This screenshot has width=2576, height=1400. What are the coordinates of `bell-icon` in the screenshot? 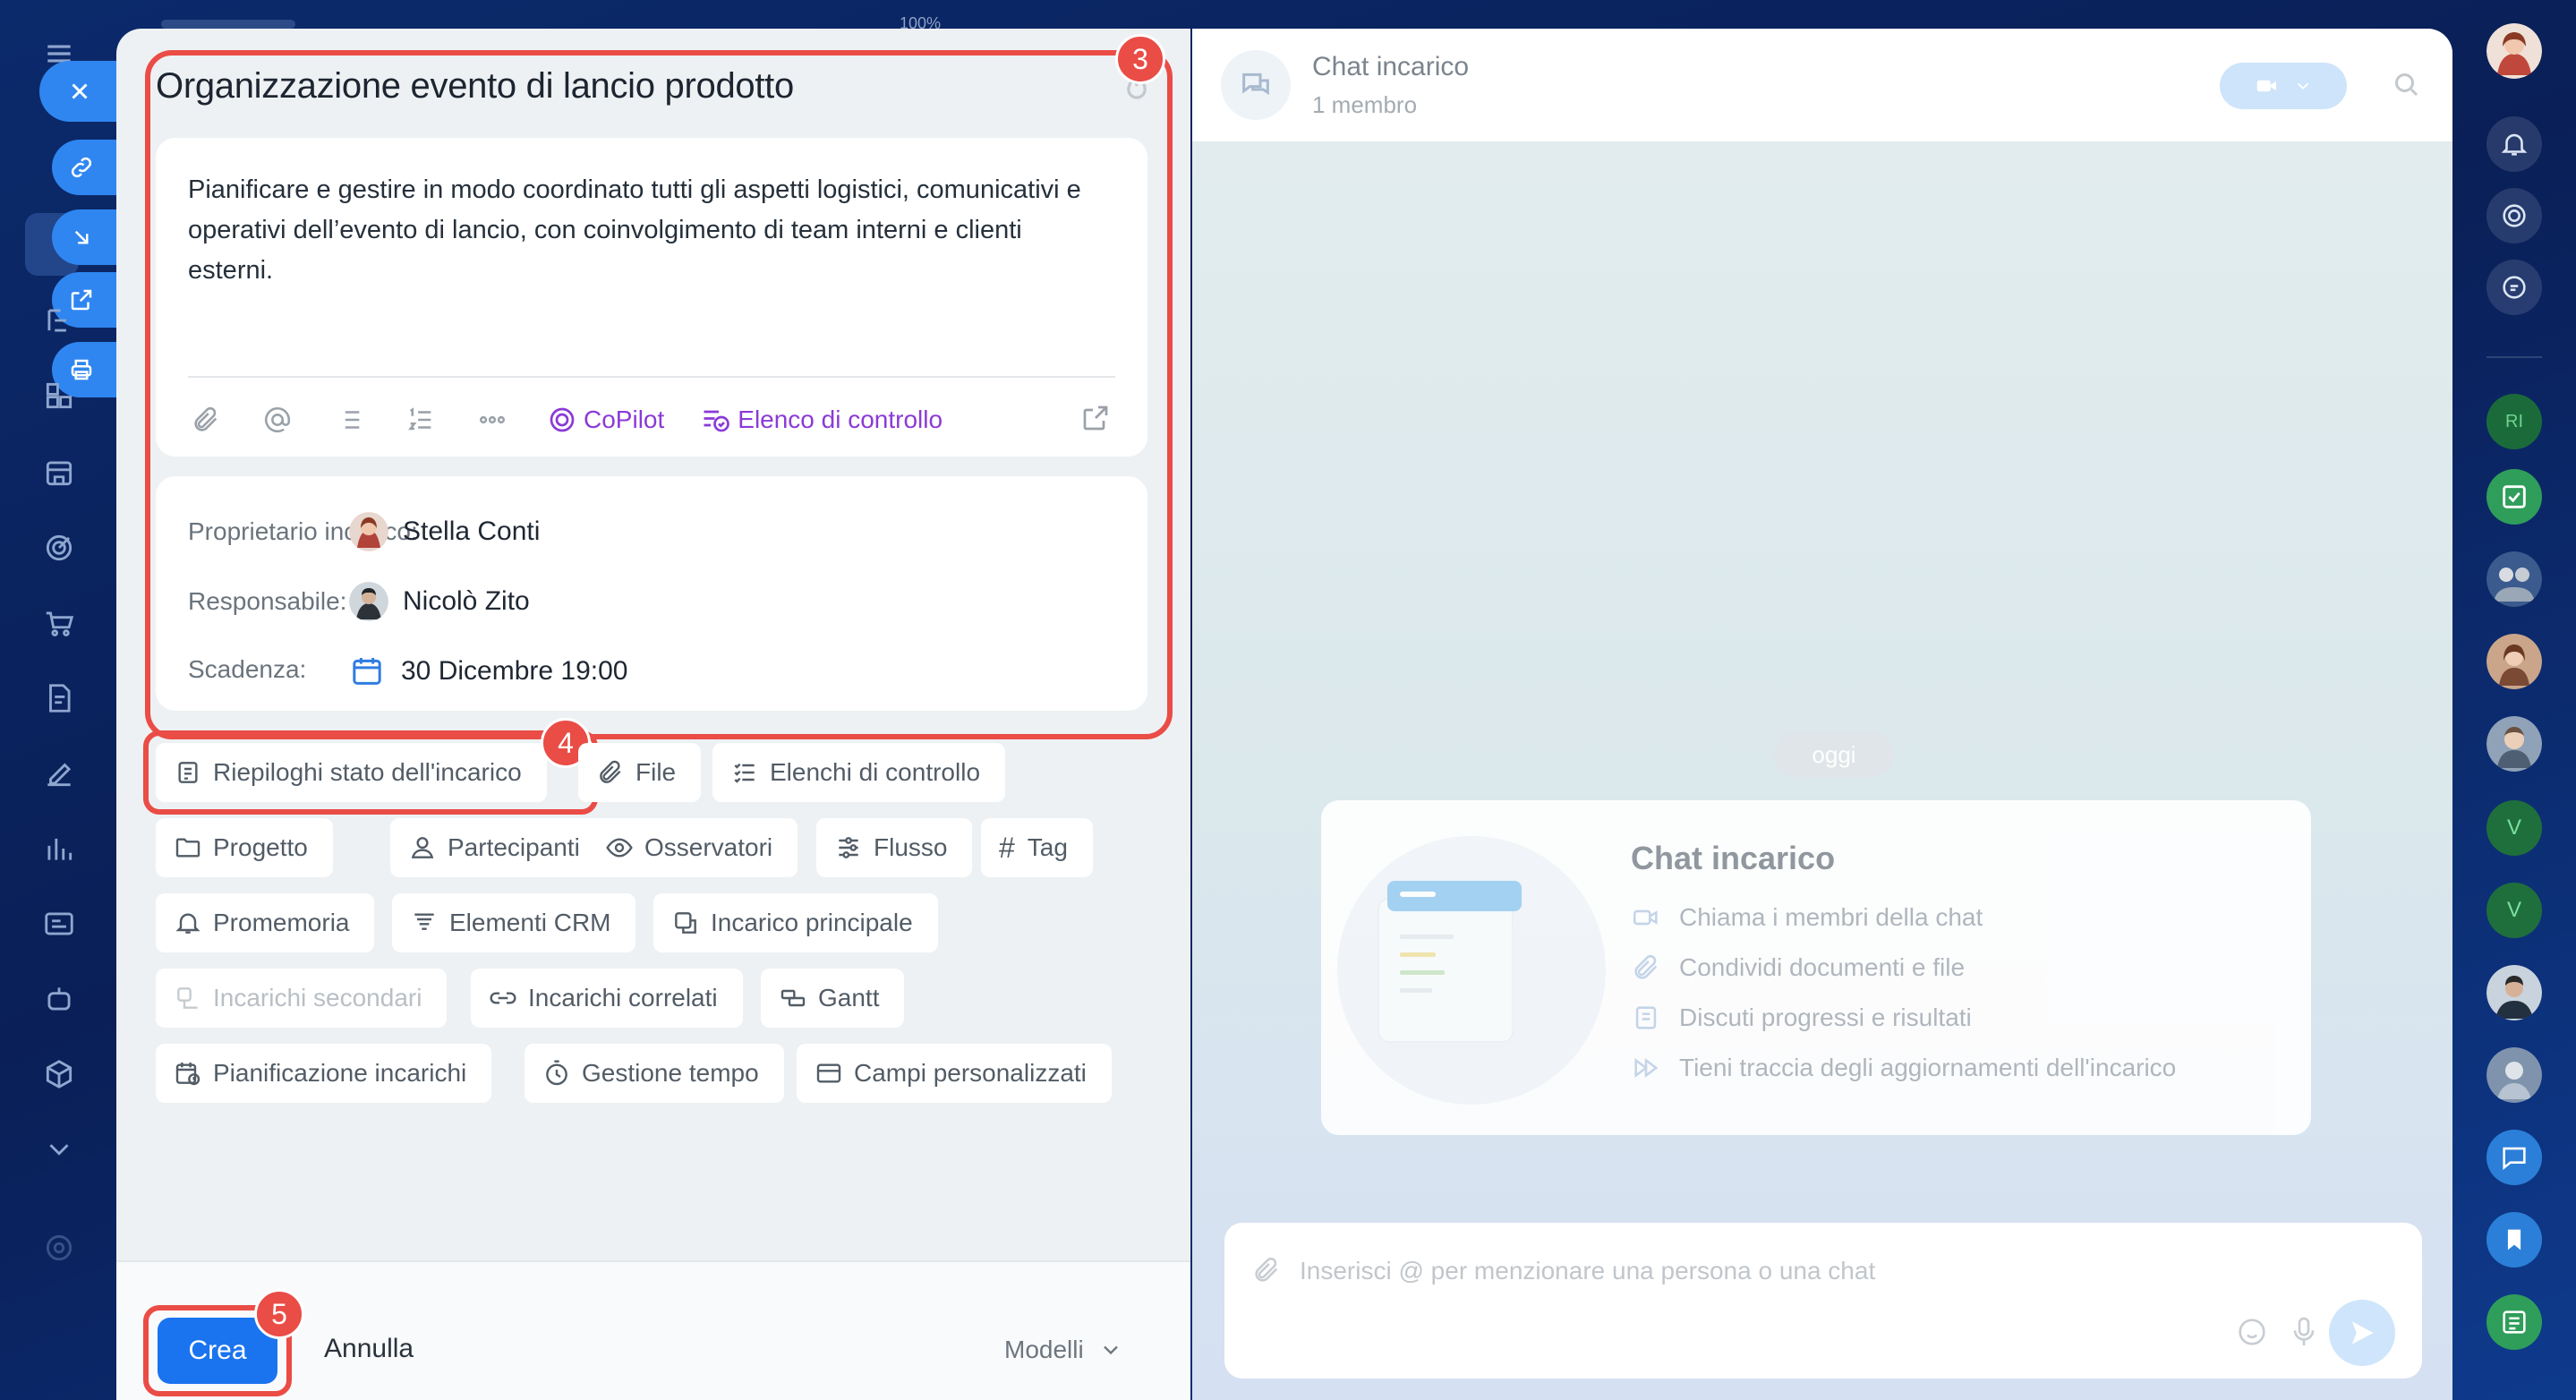 It's located at (187, 923).